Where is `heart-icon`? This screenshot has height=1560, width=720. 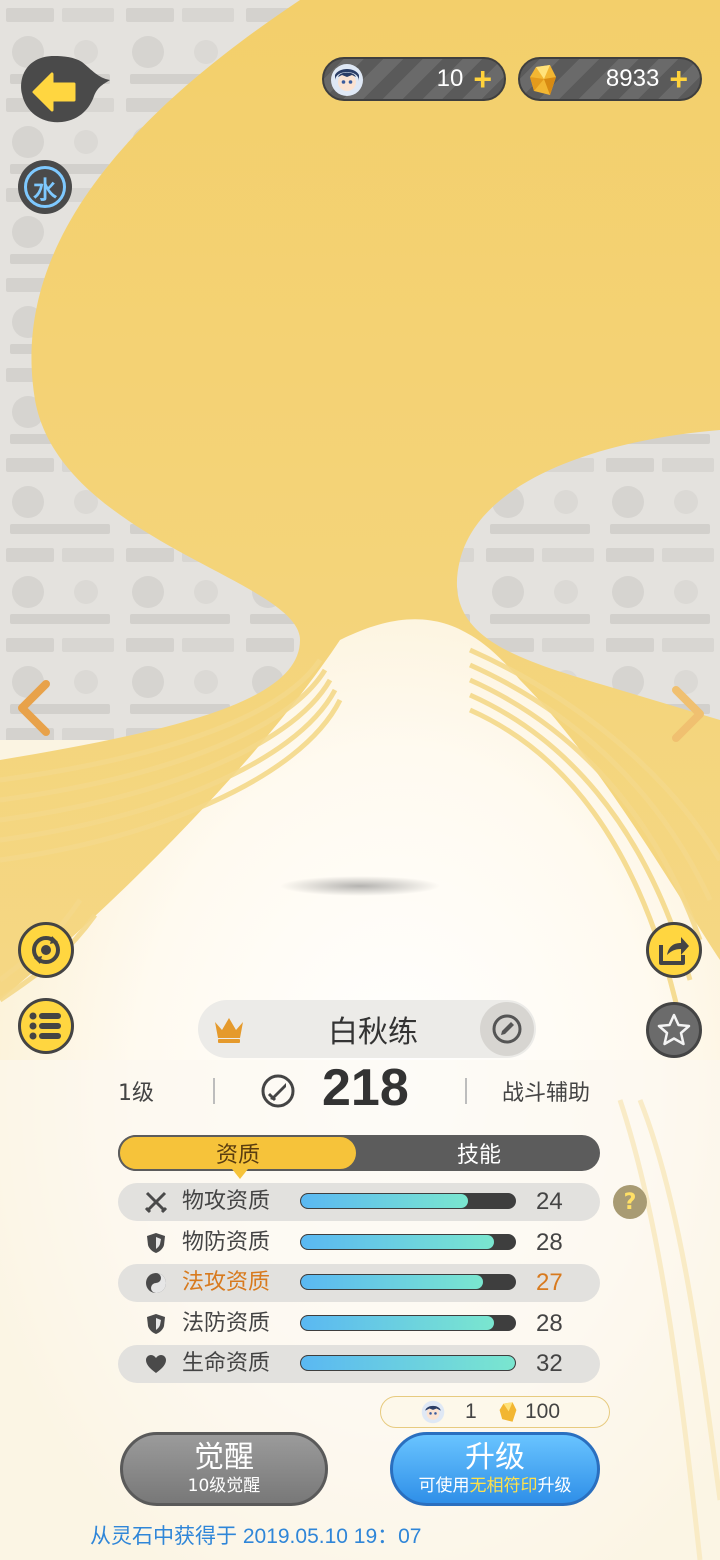
heart-icon is located at coordinates (156, 1364).